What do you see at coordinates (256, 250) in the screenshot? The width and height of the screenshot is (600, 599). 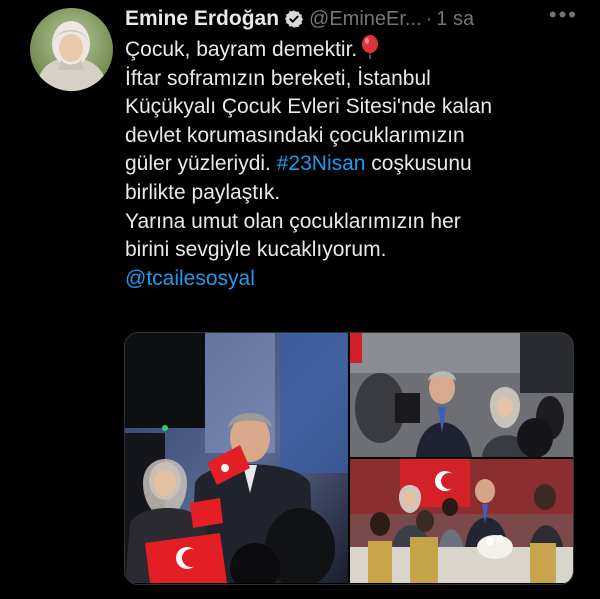 I see `tweet-line: birini sevgiyle kucaklıyorum.` at bounding box center [256, 250].